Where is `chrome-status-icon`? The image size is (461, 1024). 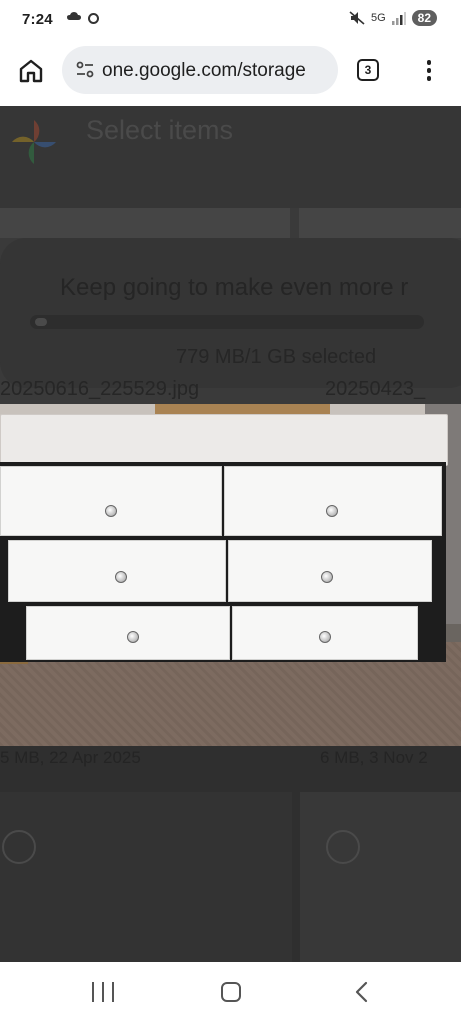 chrome-status-icon is located at coordinates (93, 18).